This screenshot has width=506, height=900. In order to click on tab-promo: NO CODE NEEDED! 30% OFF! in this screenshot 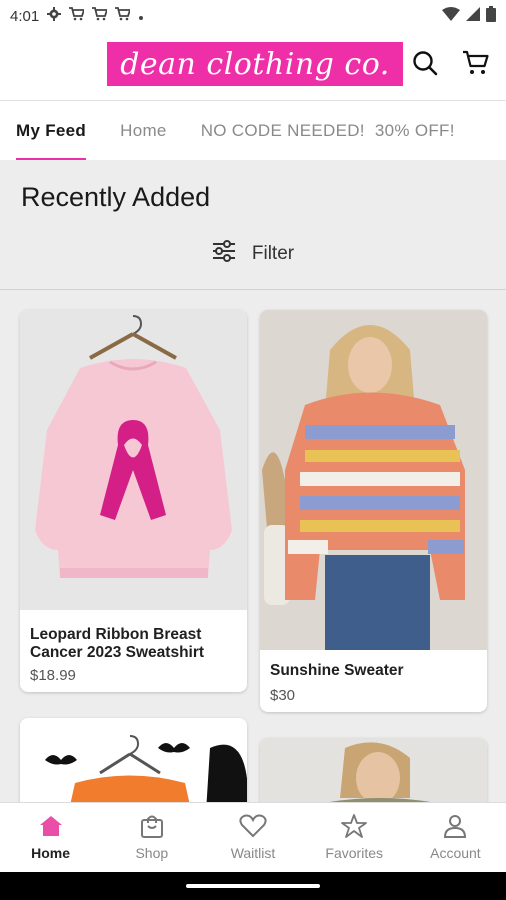, I will do `click(327, 130)`.